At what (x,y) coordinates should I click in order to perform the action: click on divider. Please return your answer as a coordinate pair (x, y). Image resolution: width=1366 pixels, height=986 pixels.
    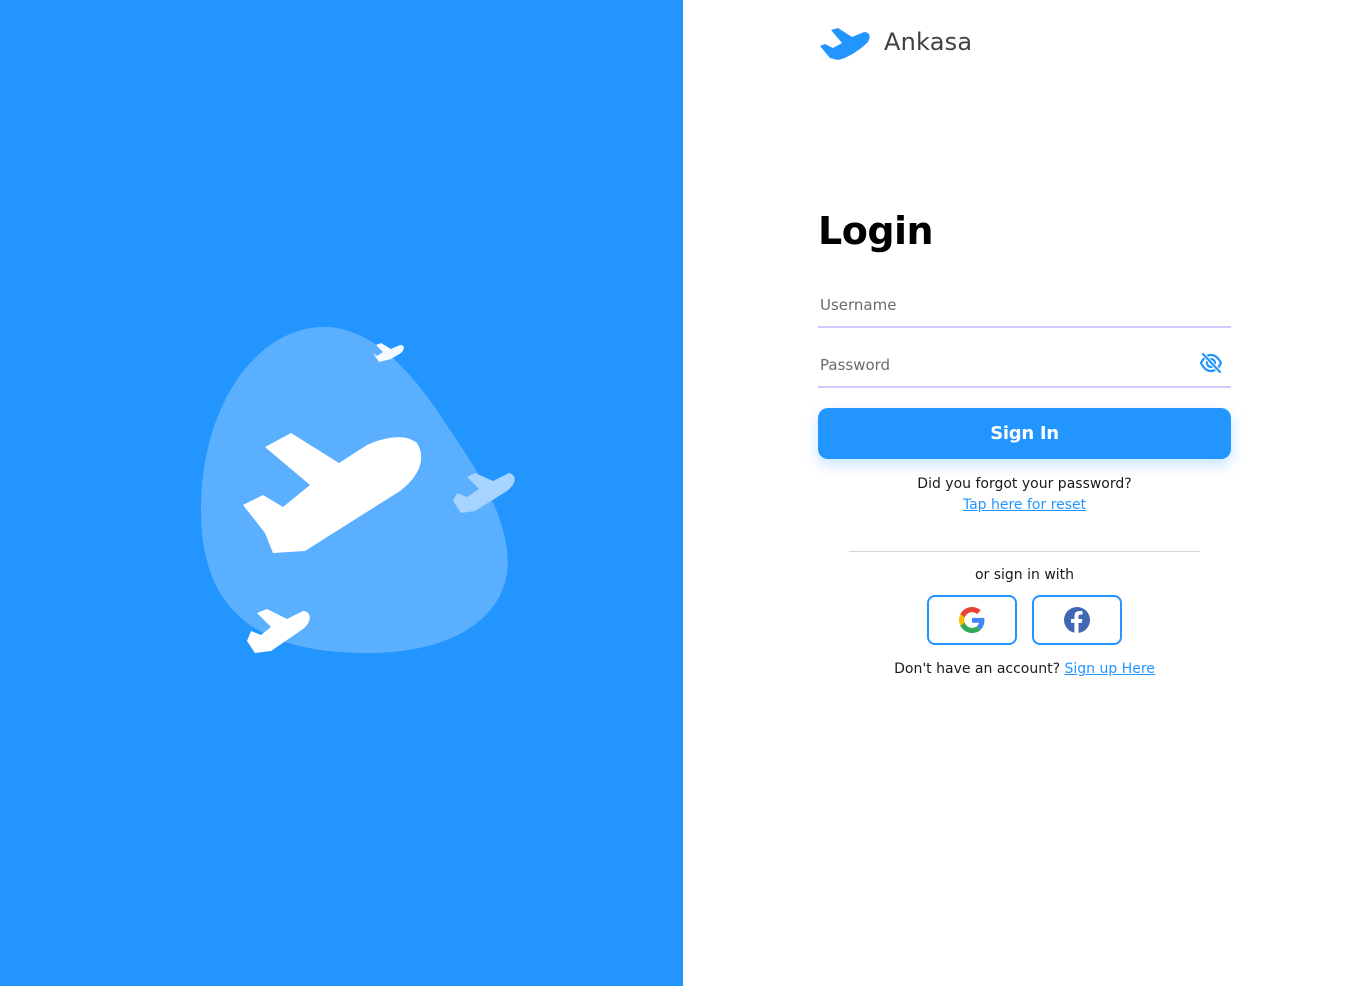
    Looking at the image, I should click on (1024, 551).